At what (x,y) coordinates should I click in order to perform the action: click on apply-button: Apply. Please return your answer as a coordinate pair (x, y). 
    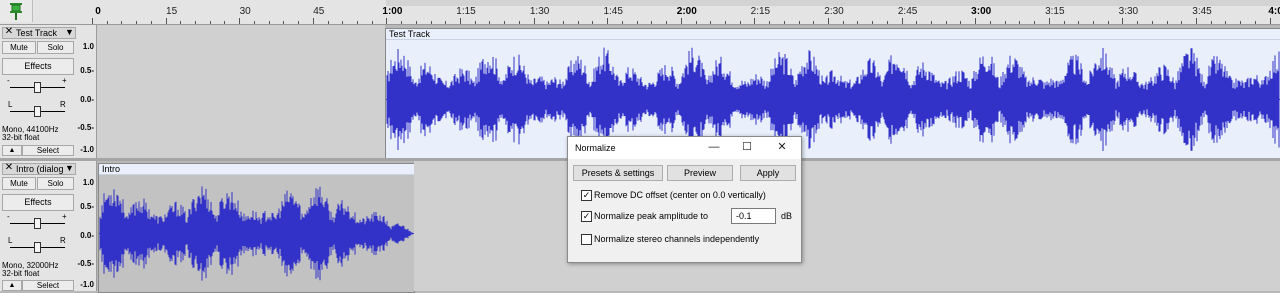
    Looking at the image, I should click on (768, 173).